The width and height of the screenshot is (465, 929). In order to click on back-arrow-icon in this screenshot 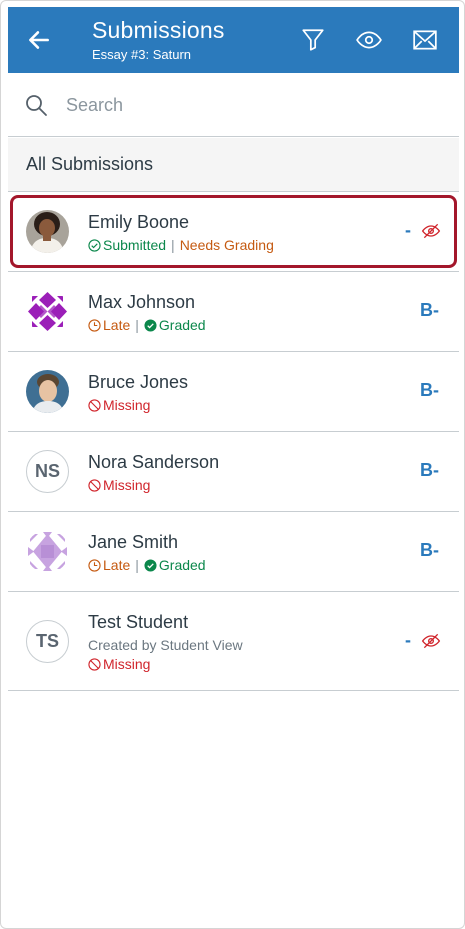, I will do `click(39, 40)`.